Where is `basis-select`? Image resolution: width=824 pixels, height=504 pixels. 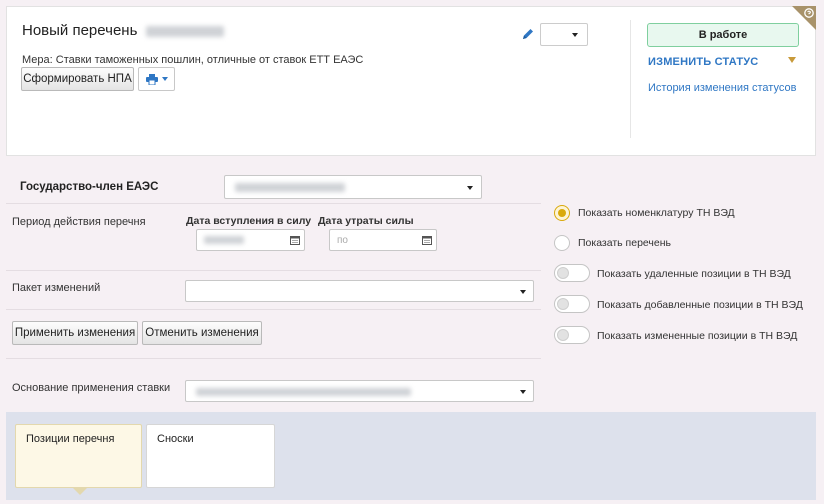
basis-select is located at coordinates (359, 391).